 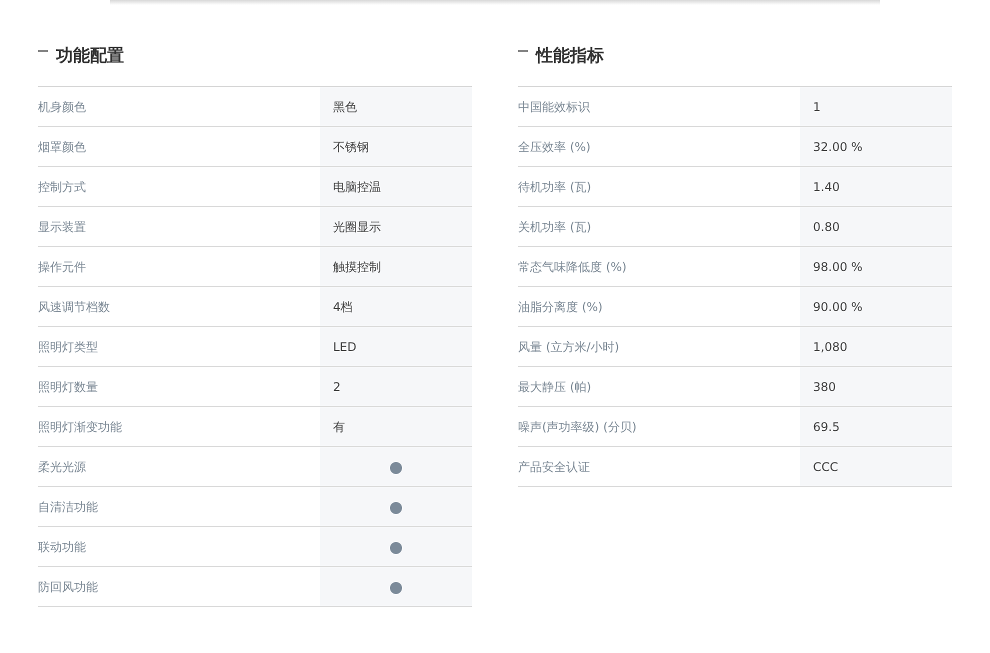 I want to click on spec-label: 关机功率 (瓦), so click(x=555, y=227).